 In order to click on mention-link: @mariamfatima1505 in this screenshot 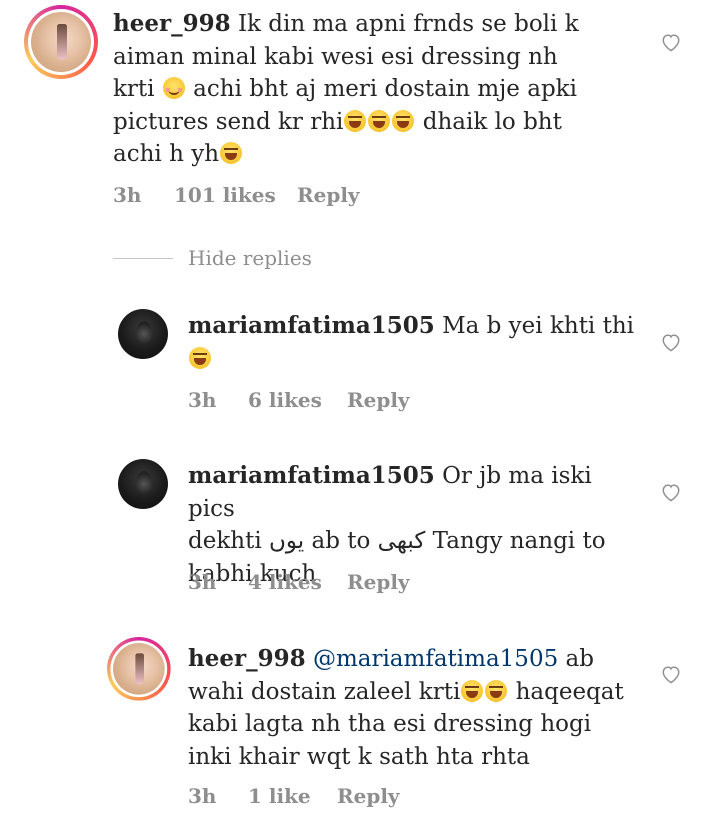, I will do `click(435, 659)`.